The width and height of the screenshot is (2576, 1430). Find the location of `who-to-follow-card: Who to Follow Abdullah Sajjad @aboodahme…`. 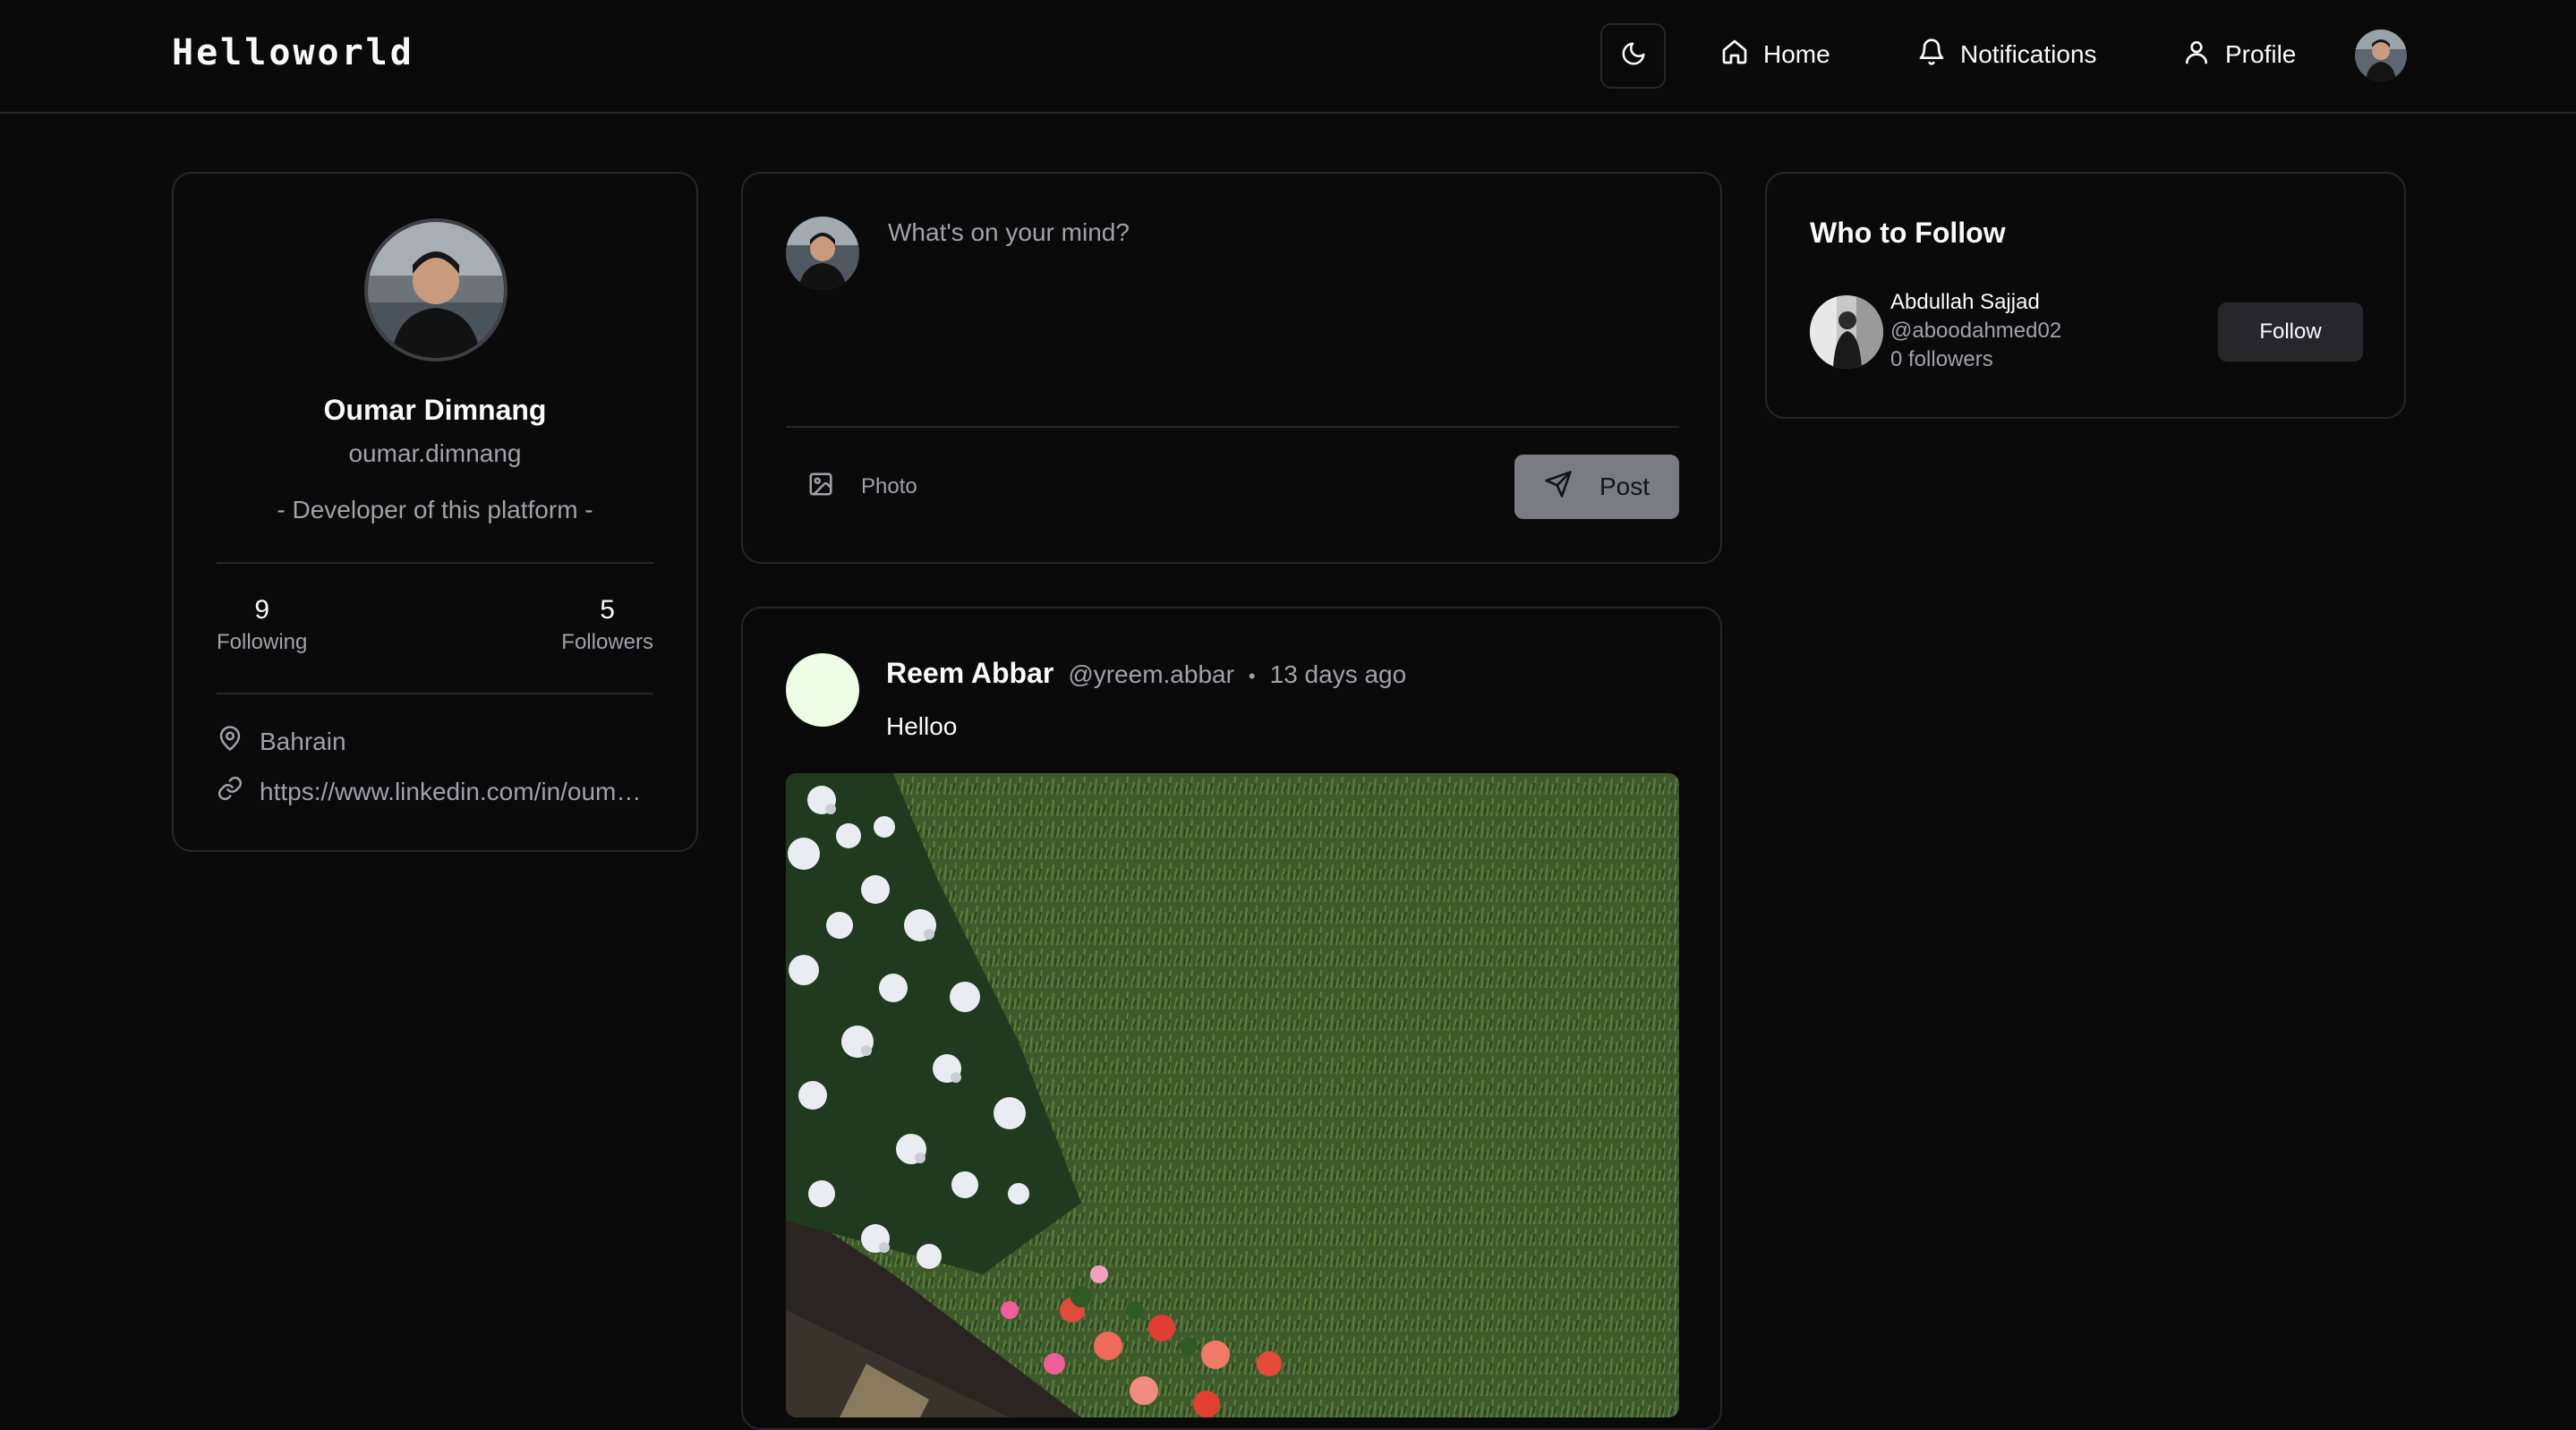

who-to-follow-card: Who to Follow Abdullah Sajjad @aboodahme… is located at coordinates (2085, 296).